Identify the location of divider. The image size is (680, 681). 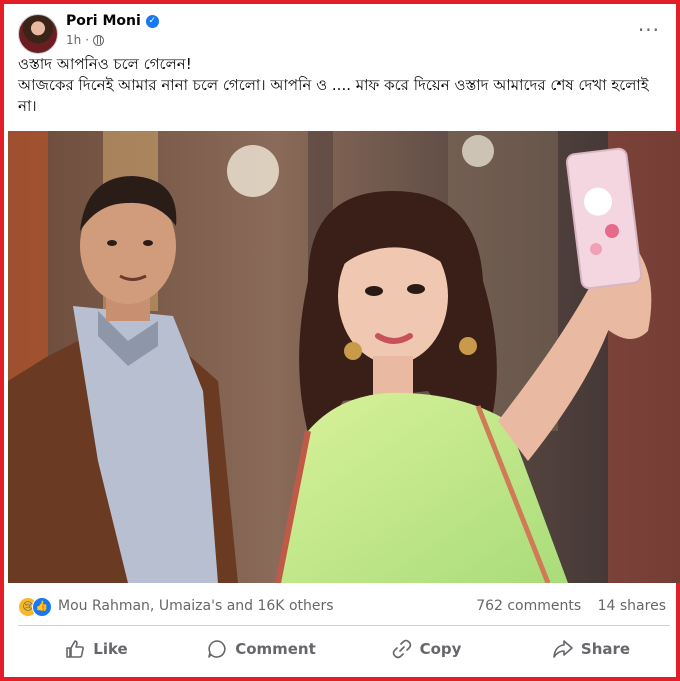
(344, 625).